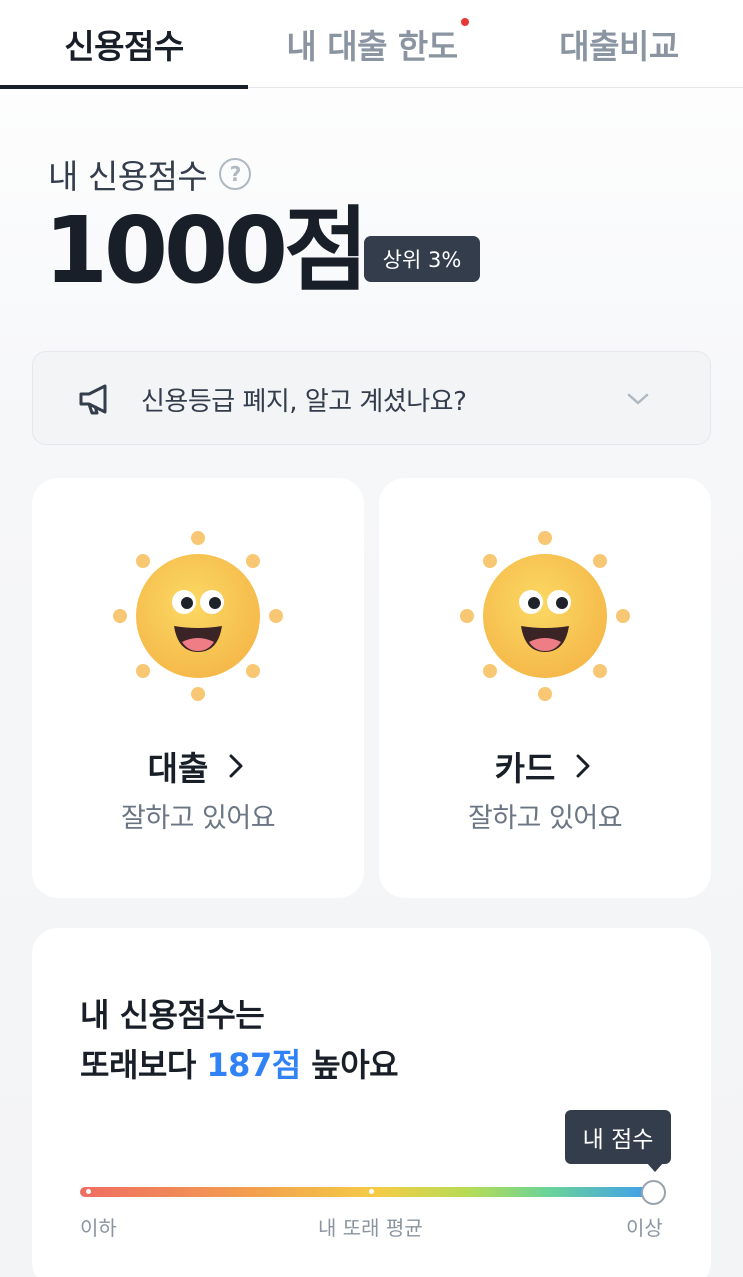 The width and height of the screenshot is (743, 1277). Describe the element at coordinates (525, 768) in the screenshot. I see `card-card-title: 카드` at that location.